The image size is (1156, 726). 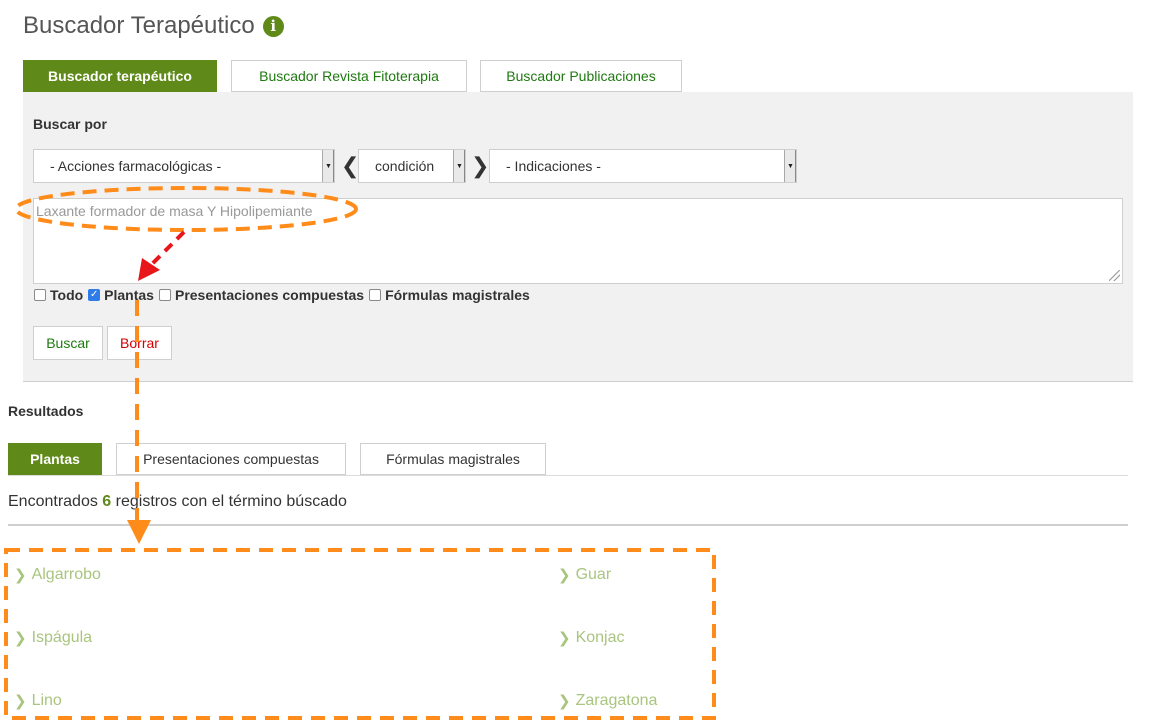 What do you see at coordinates (139, 25) in the screenshot?
I see `page-title-text: Buscador Terapéutico` at bounding box center [139, 25].